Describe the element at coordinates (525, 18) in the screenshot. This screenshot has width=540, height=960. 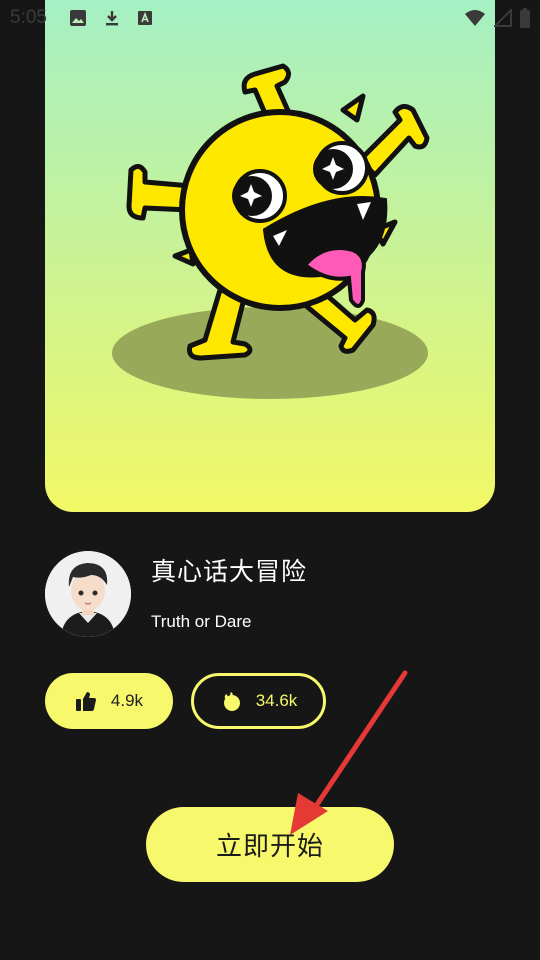
I see `battery-icon` at that location.